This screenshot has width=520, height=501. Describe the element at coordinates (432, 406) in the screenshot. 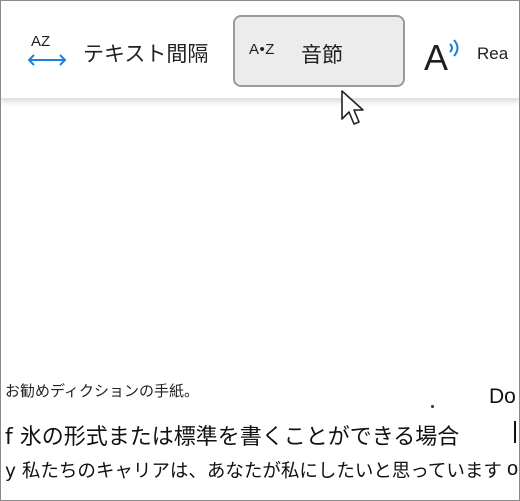

I see `stray-dot` at that location.